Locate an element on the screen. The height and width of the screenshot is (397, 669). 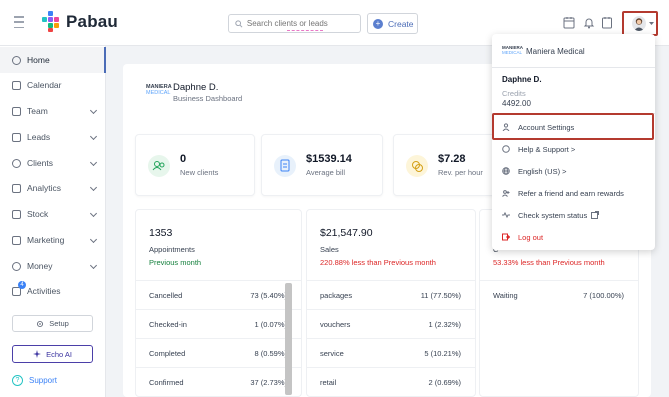
logout-icon is located at coordinates (506, 237).